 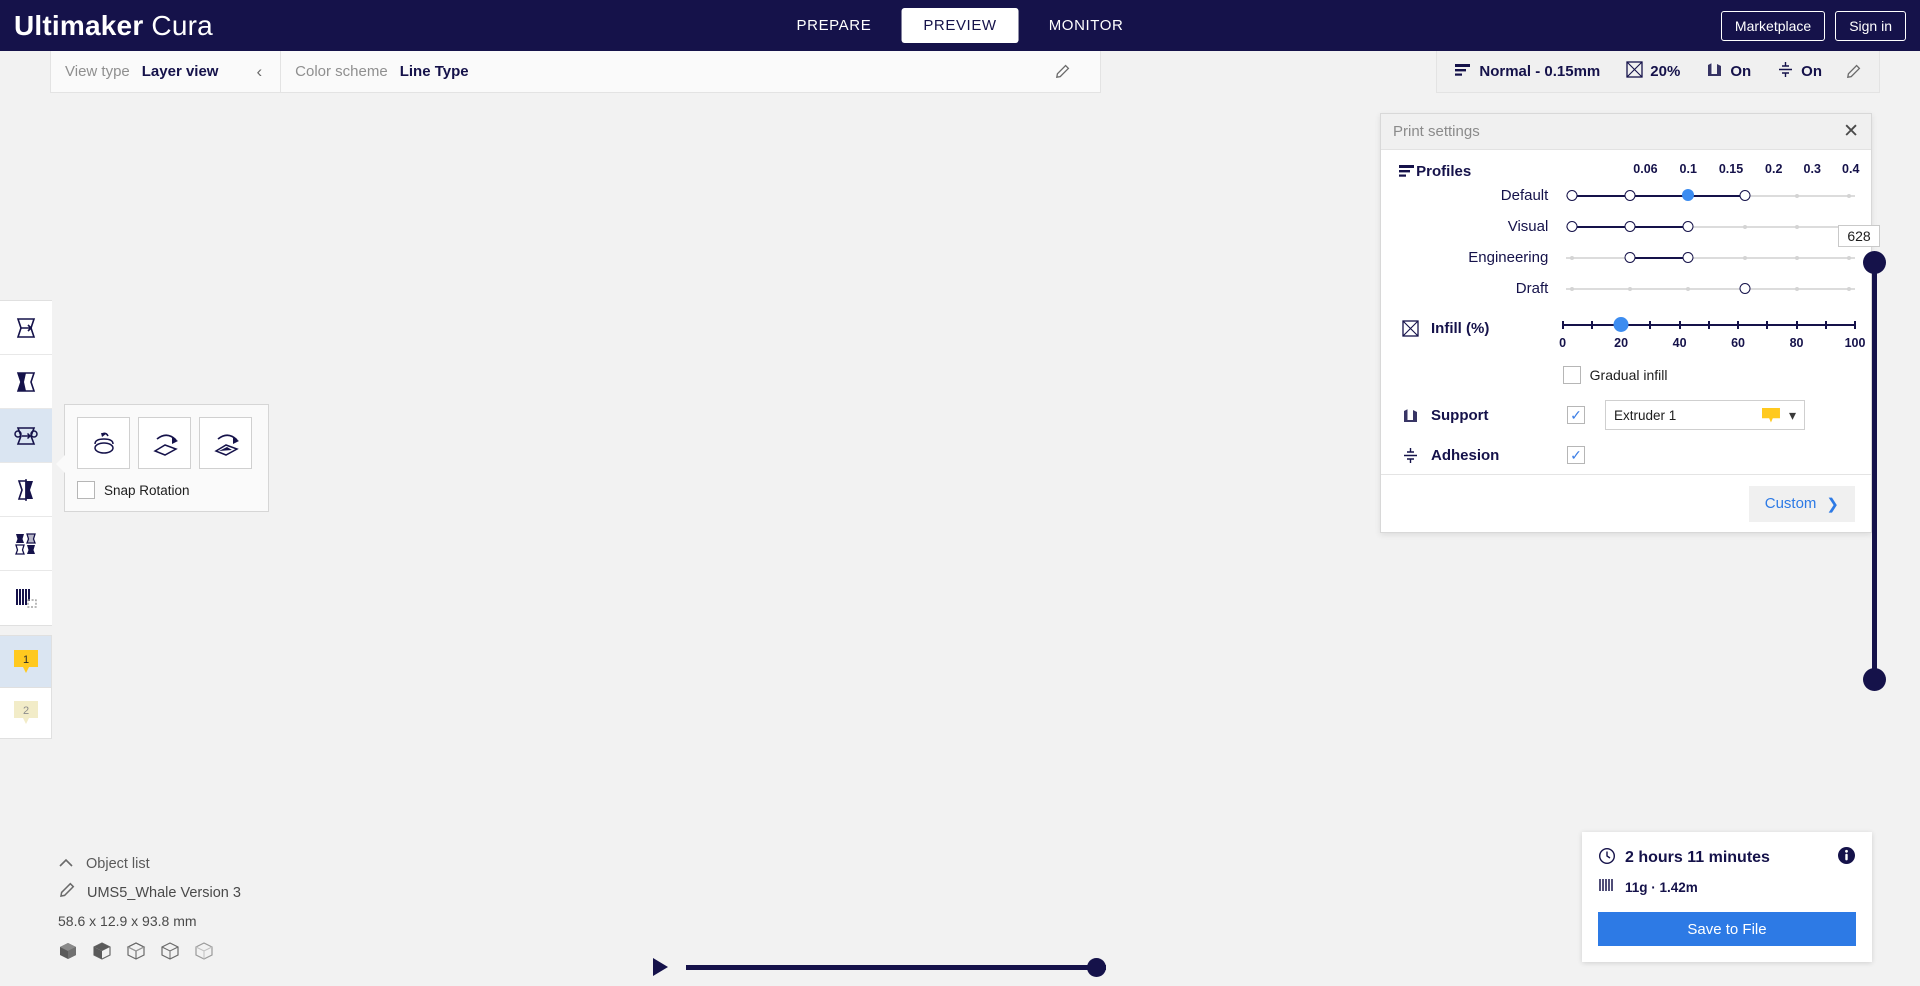 I want to click on gradual-infill-row: Gradual infill, so click(x=1708, y=375).